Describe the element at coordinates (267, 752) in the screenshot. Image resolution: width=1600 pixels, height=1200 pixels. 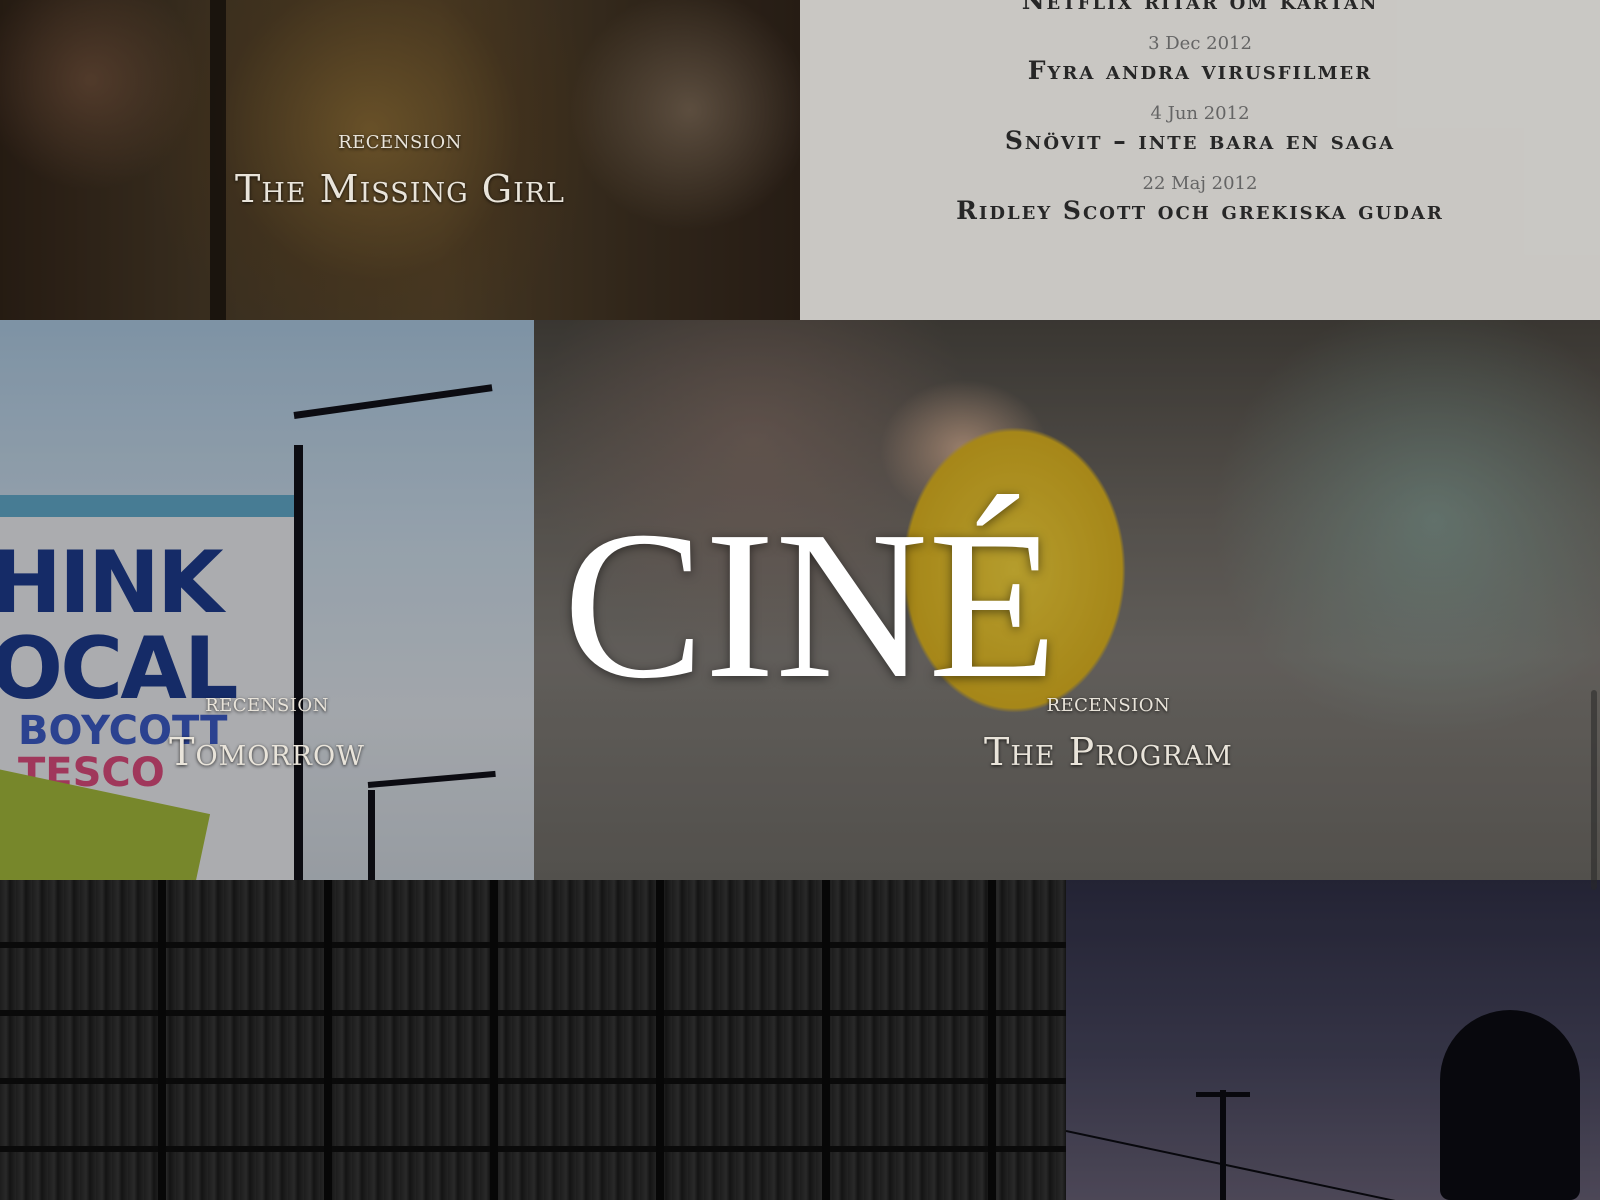
I see `tile-title: Tomorrow` at that location.